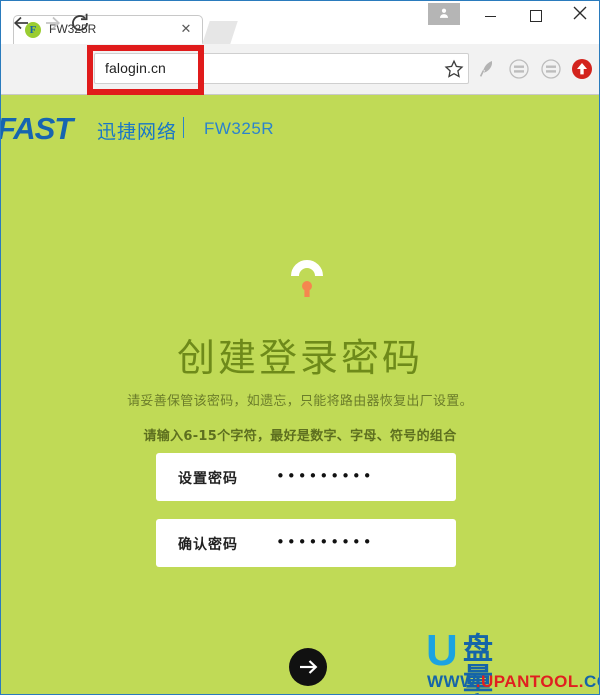 This screenshot has height=695, width=600. I want to click on confirm-password-input: •••••••••, so click(325, 542).